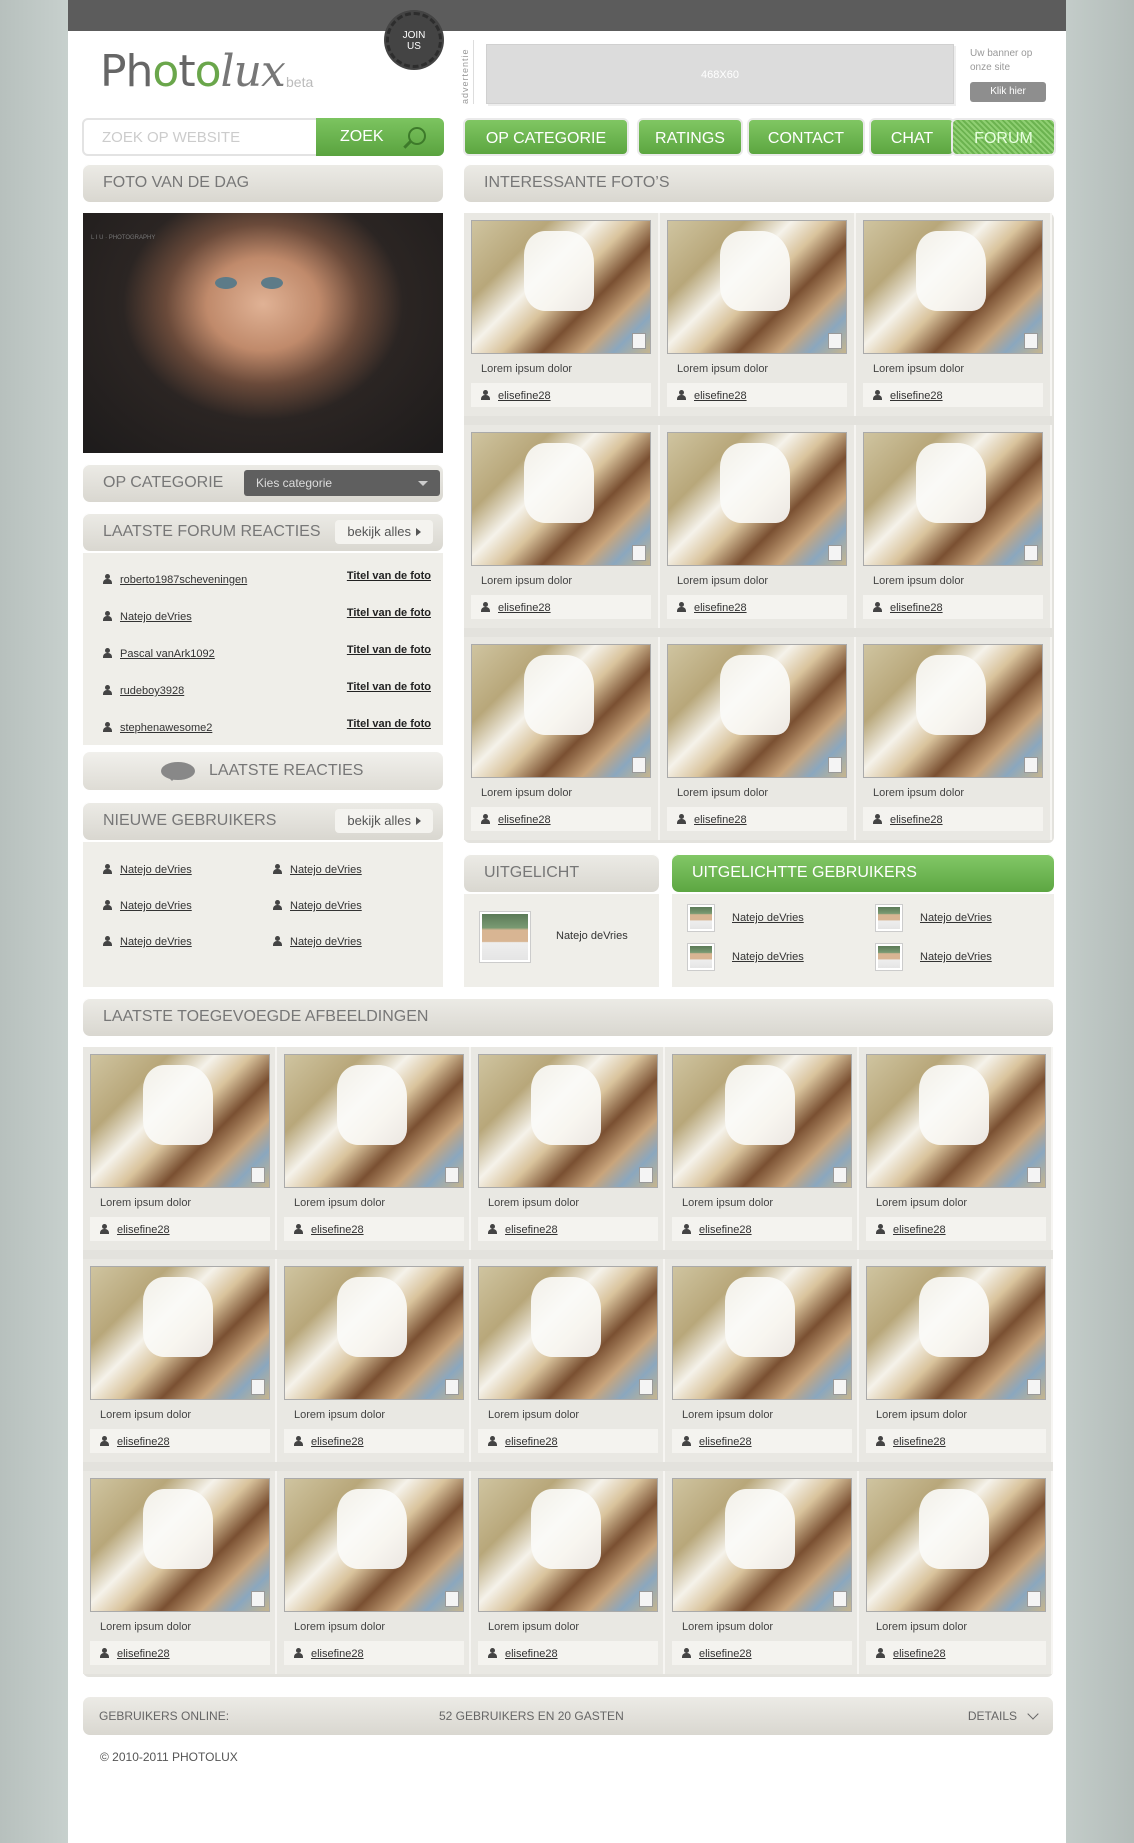 The width and height of the screenshot is (1134, 1843). I want to click on photo-of-the-day: L I U · PHOTOGRAPHY, so click(263, 333).